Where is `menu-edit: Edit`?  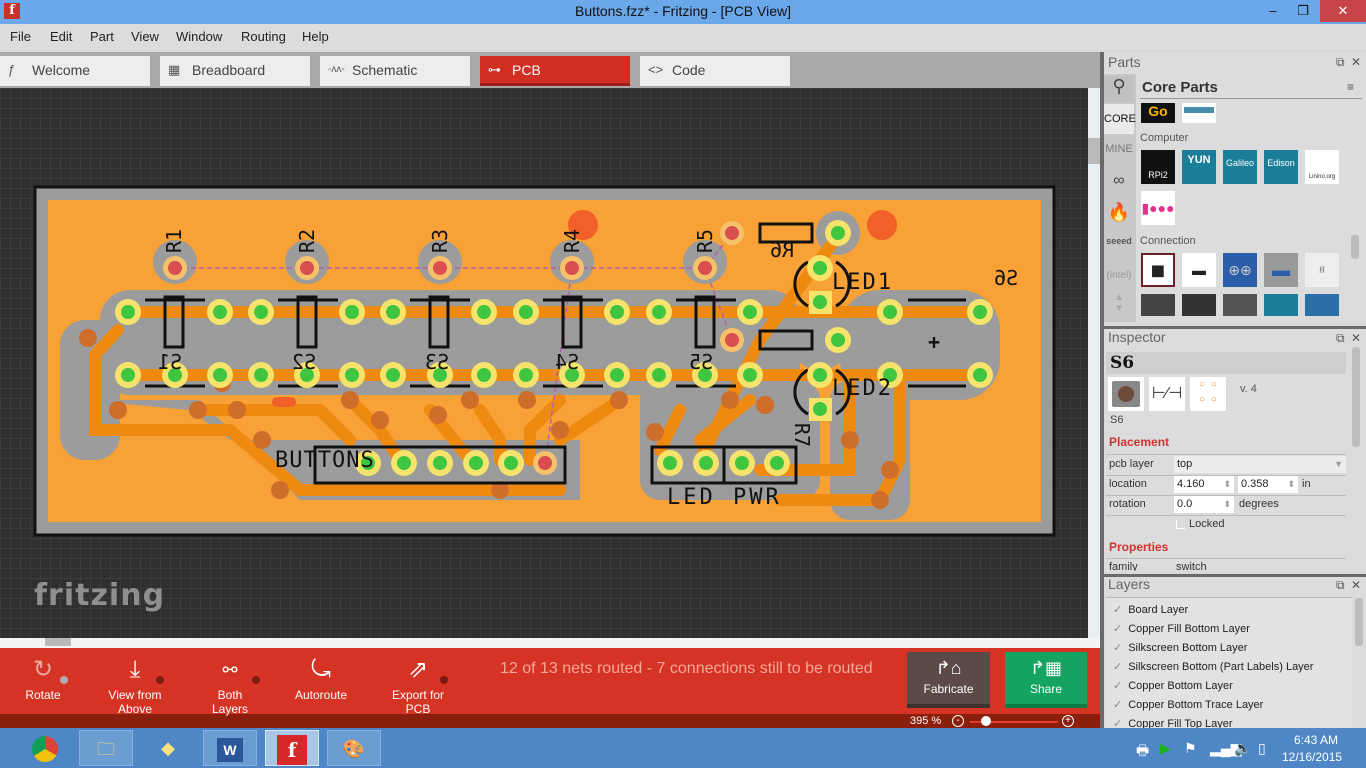
menu-edit: Edit is located at coordinates (61, 36).